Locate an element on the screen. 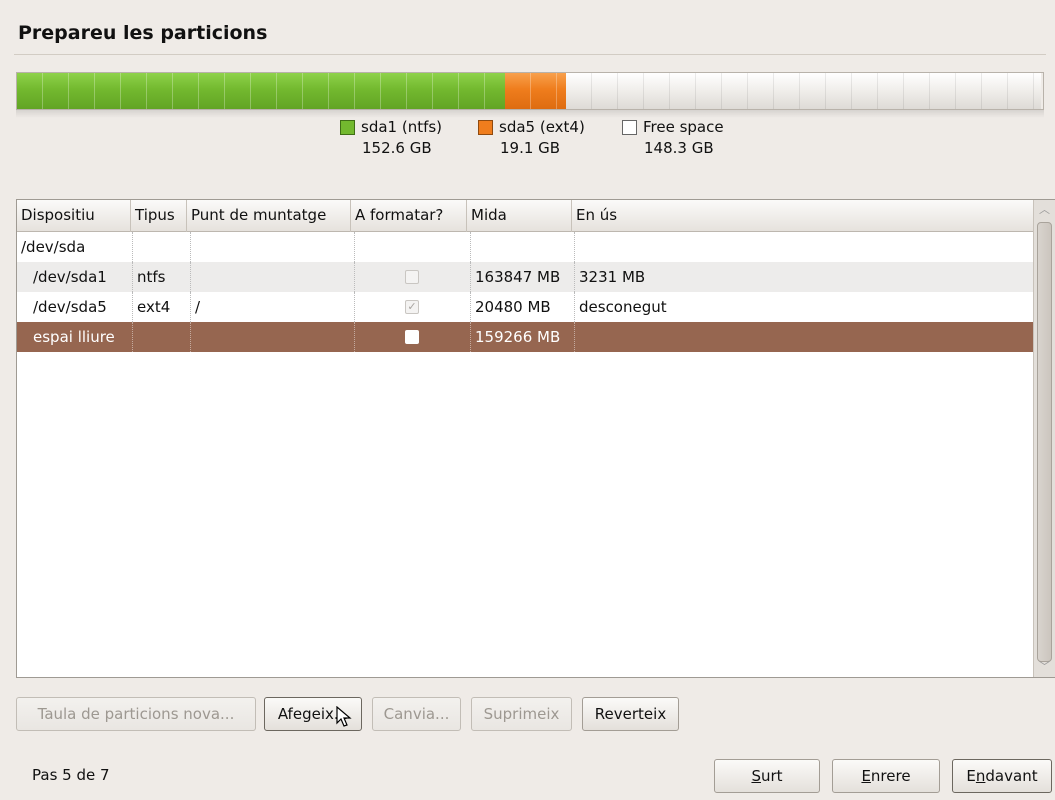 Image resolution: width=1055 pixels, height=800 pixels. column-header-device: Dispositiu is located at coordinates (74, 216).